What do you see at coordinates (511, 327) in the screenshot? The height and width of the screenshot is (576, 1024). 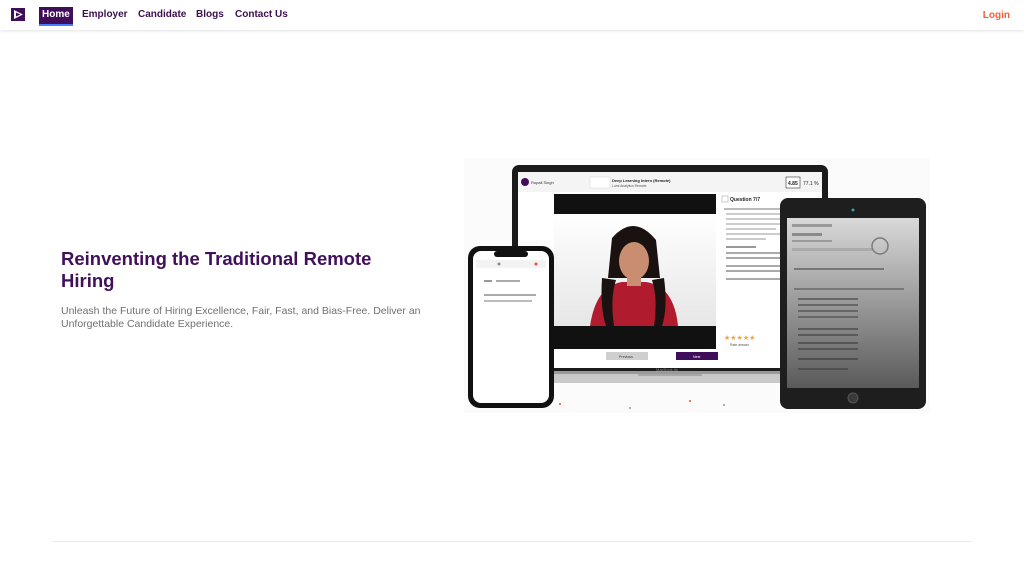 I see `phone-mockup` at bounding box center [511, 327].